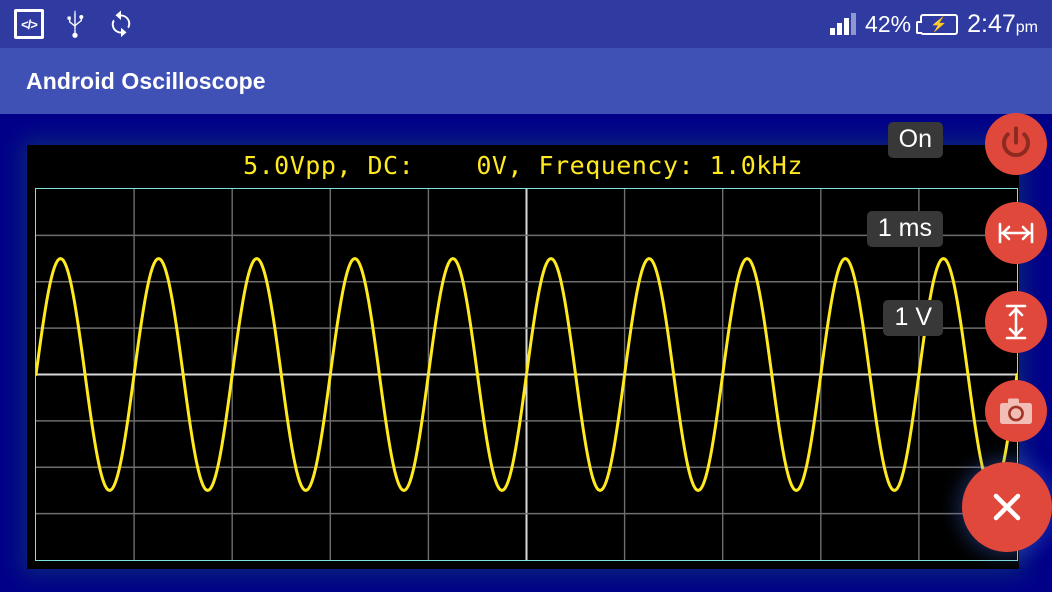 Image resolution: width=1052 pixels, height=592 pixels. I want to click on scope-readout-label: 5.0Vpp, DC: 0V, Frequency: 1.0kHz, so click(523, 165).